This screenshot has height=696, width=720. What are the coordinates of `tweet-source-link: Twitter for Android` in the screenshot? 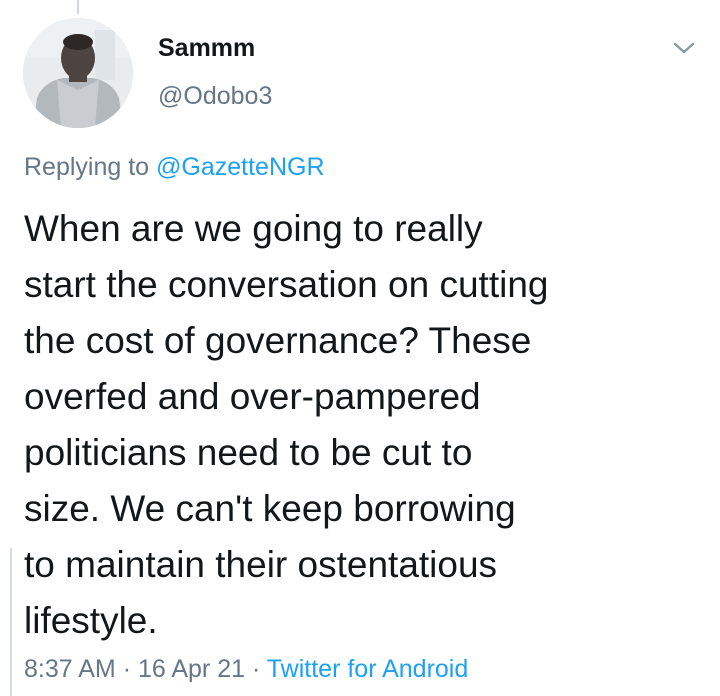 It's located at (367, 669).